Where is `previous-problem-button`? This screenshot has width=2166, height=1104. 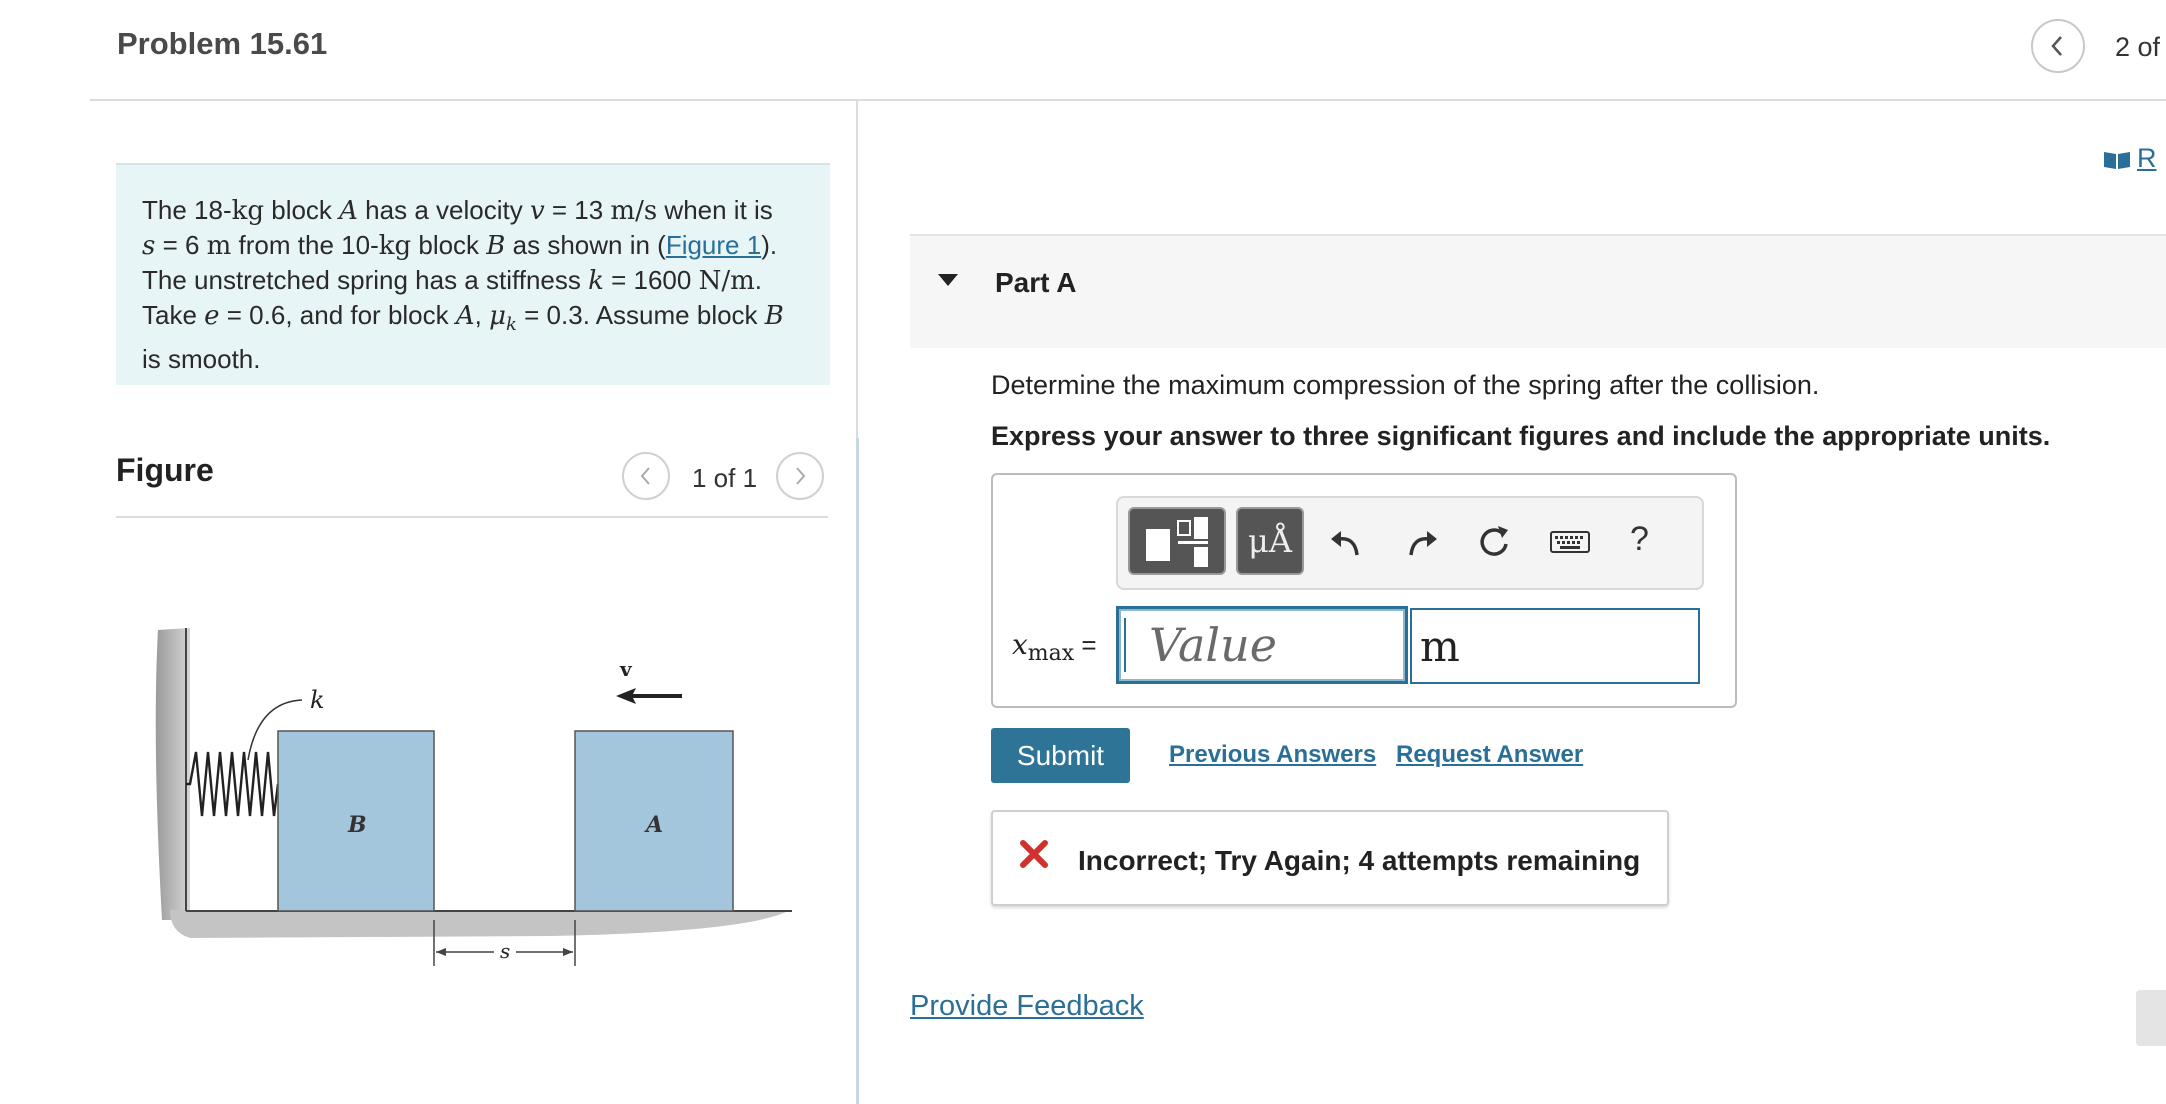
previous-problem-button is located at coordinates (2058, 46).